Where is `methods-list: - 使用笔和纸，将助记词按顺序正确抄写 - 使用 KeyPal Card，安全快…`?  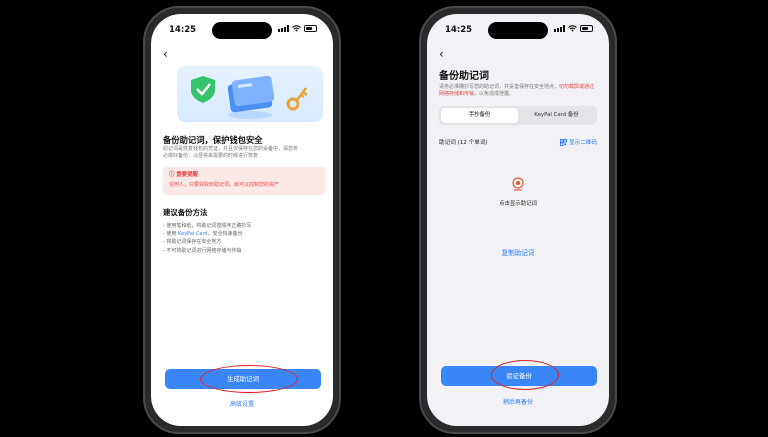 methods-list: - 使用笔和纸，将助记词按顺序正确抄写 - 使用 KeyPal Card，安全快… is located at coordinates (207, 238).